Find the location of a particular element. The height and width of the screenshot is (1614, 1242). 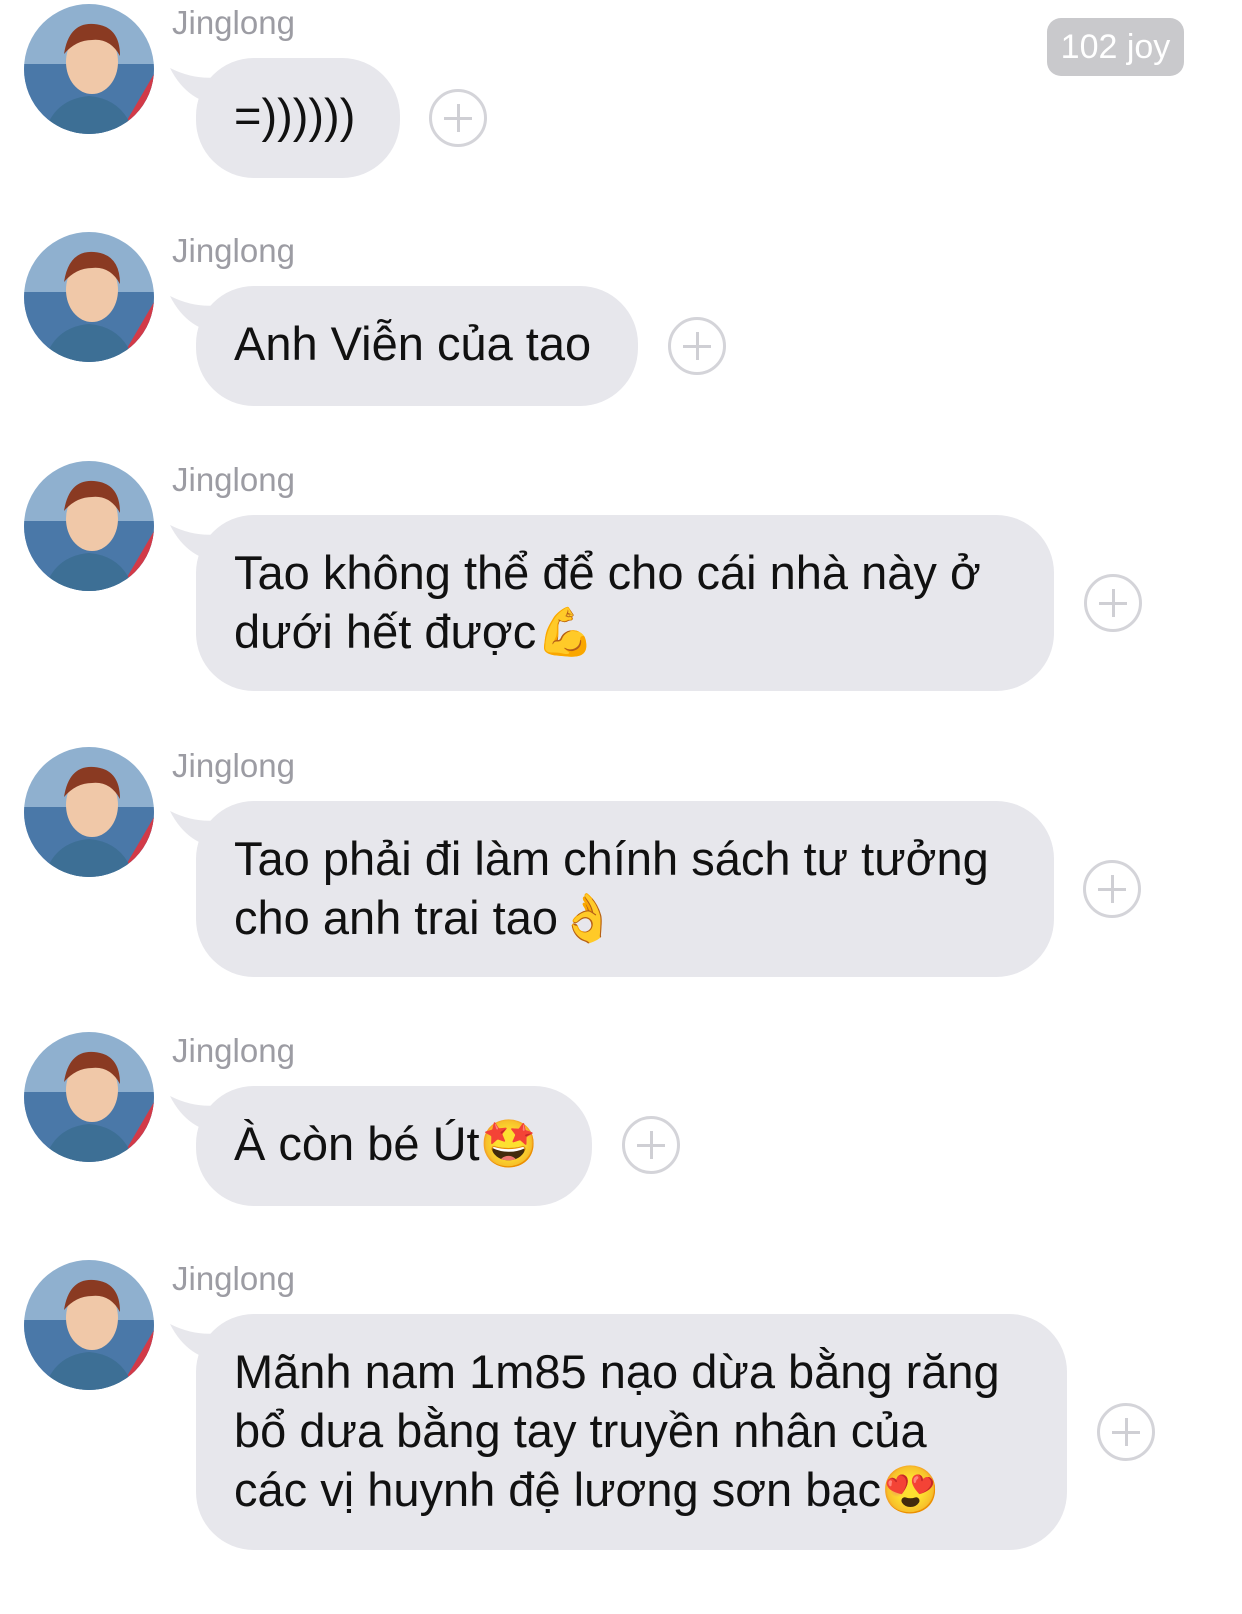

message-line: Mãnh nam 1m85 nạo dừa bằng răng is located at coordinates (617, 1371).